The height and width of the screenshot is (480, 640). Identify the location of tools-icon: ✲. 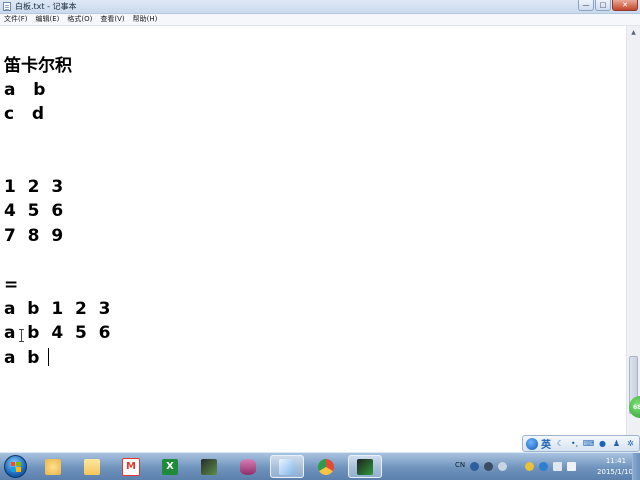
(630, 443).